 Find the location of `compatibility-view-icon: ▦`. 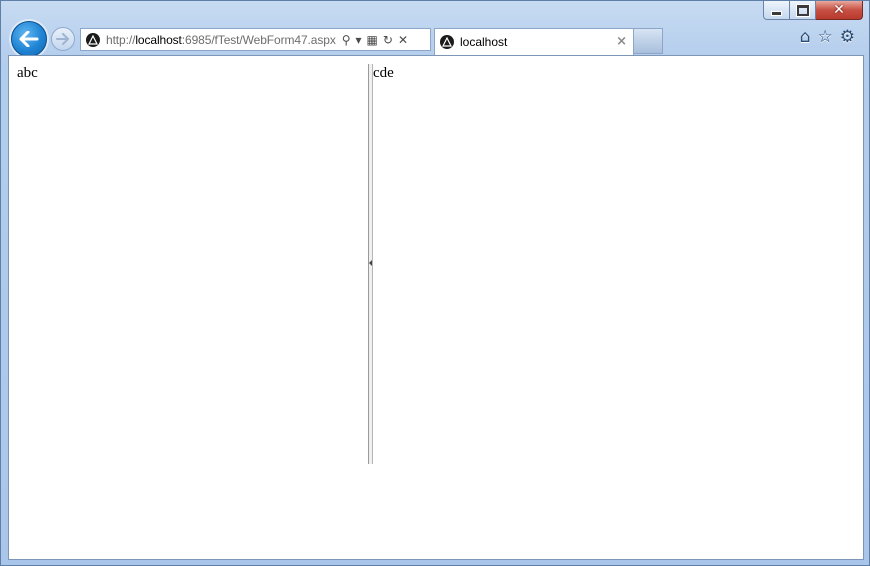

compatibility-view-icon: ▦ is located at coordinates (372, 40).